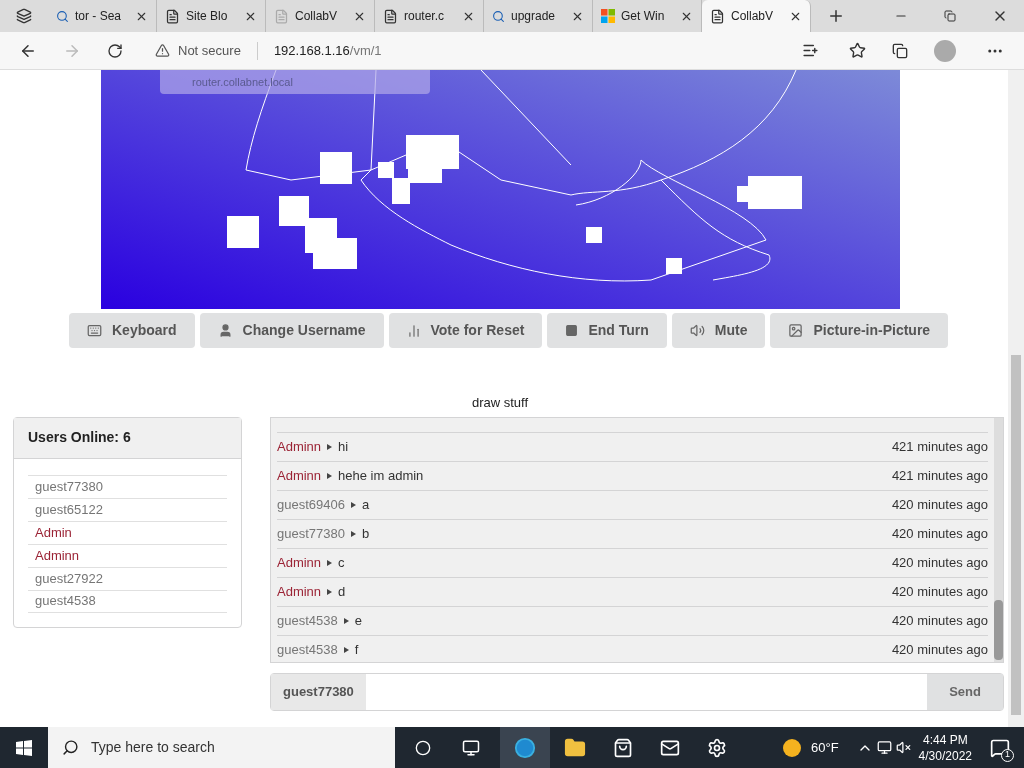 The image size is (1024, 768). Describe the element at coordinates (311, 533) in the screenshot. I see `chat-username: guest77380` at that location.